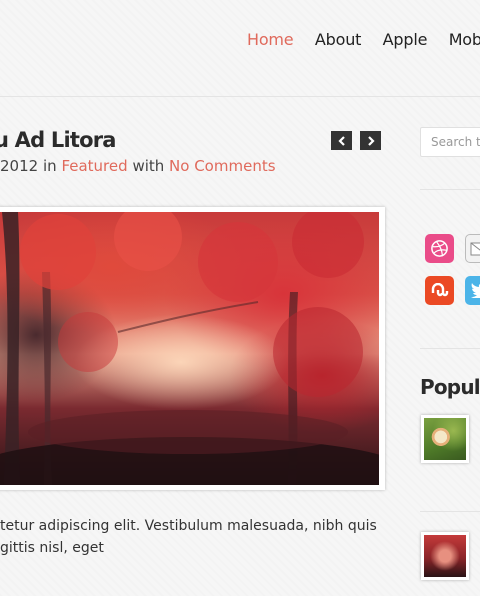 The height and width of the screenshot is (596, 480). I want to click on arrow-right-icon, so click(371, 140).